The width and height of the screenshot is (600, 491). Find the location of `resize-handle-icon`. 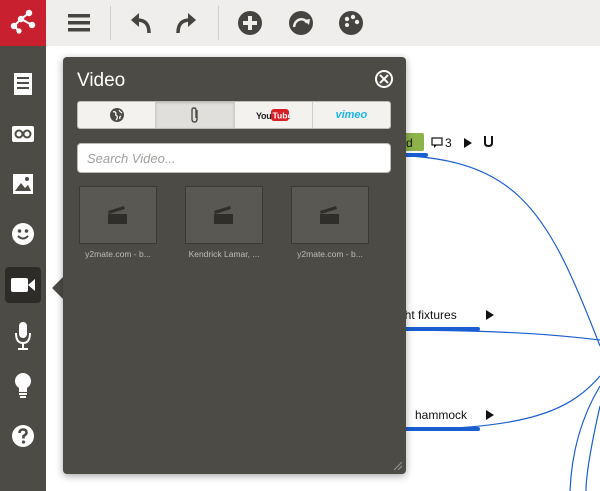

resize-handle-icon is located at coordinates (397, 465).